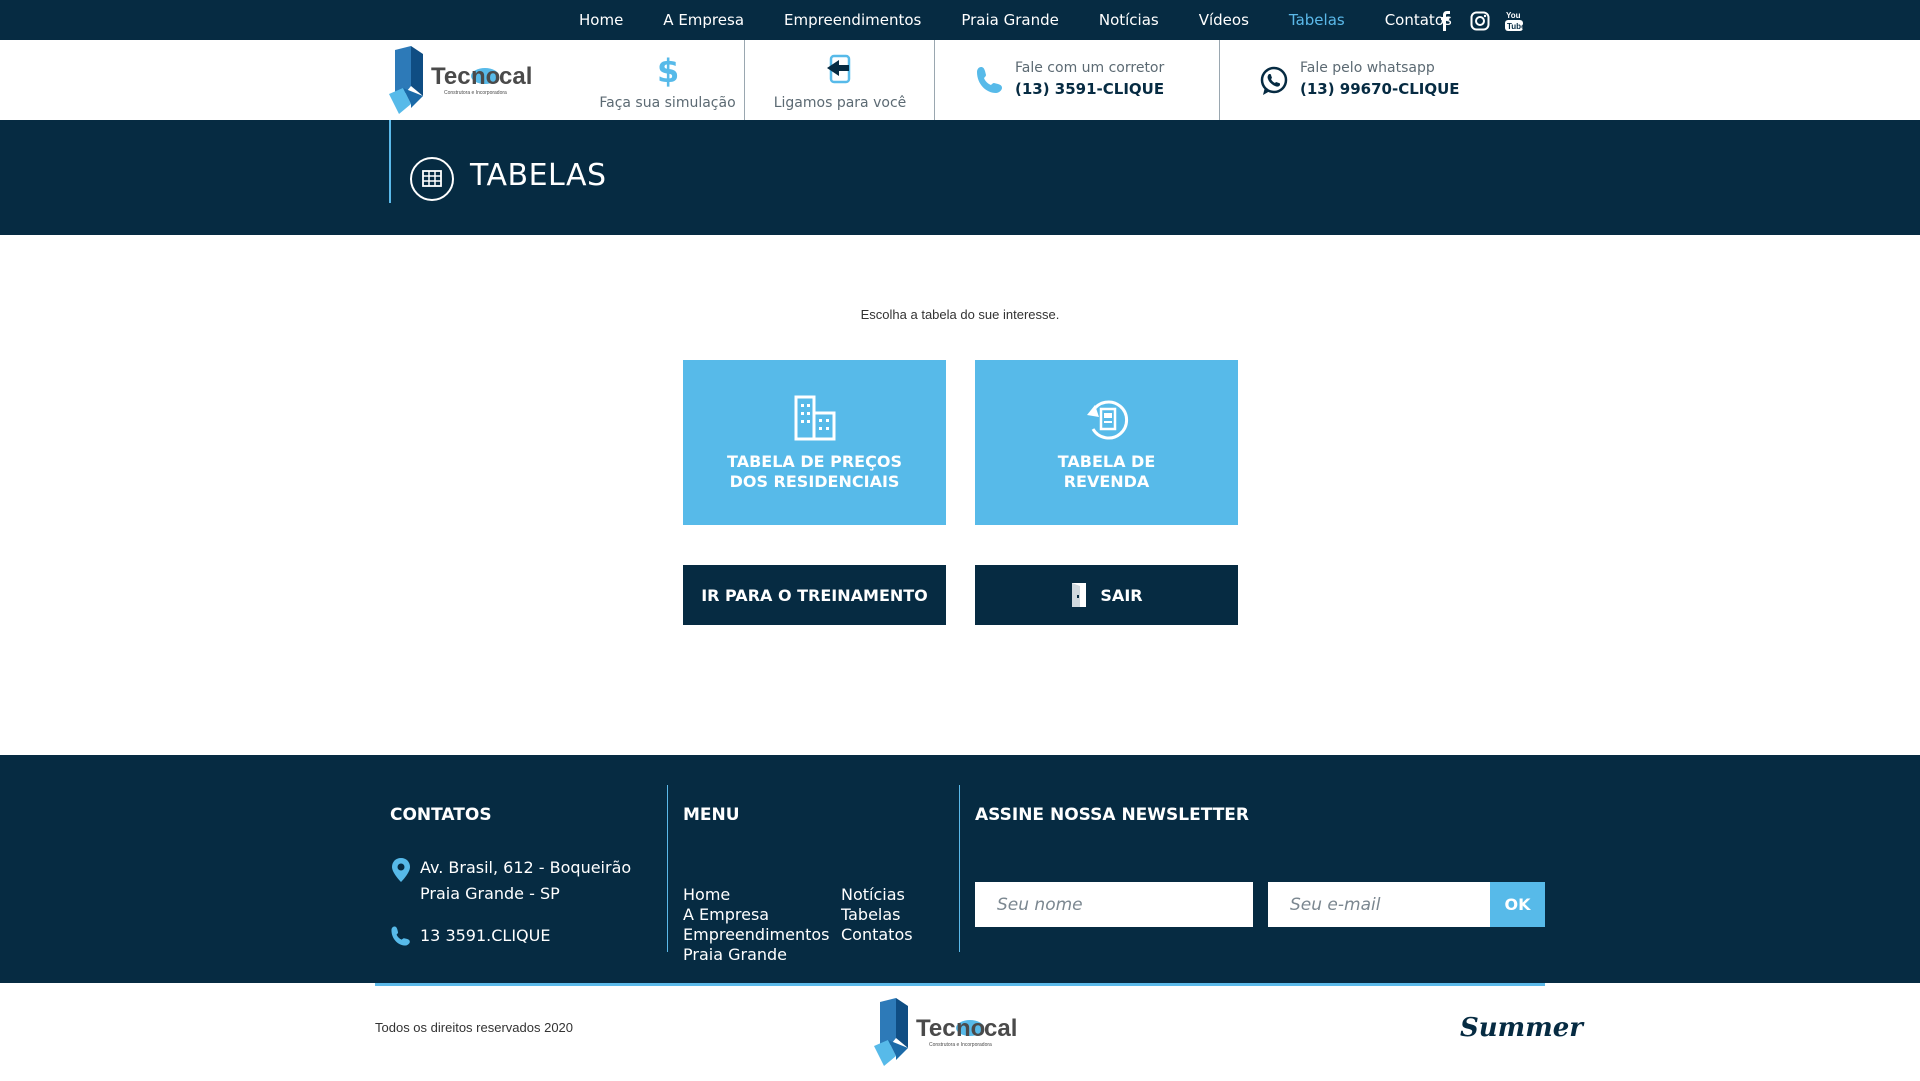 The height and width of the screenshot is (1081, 1920). I want to click on intro-text: Escolha a tabela do sue interesse., so click(960, 314).